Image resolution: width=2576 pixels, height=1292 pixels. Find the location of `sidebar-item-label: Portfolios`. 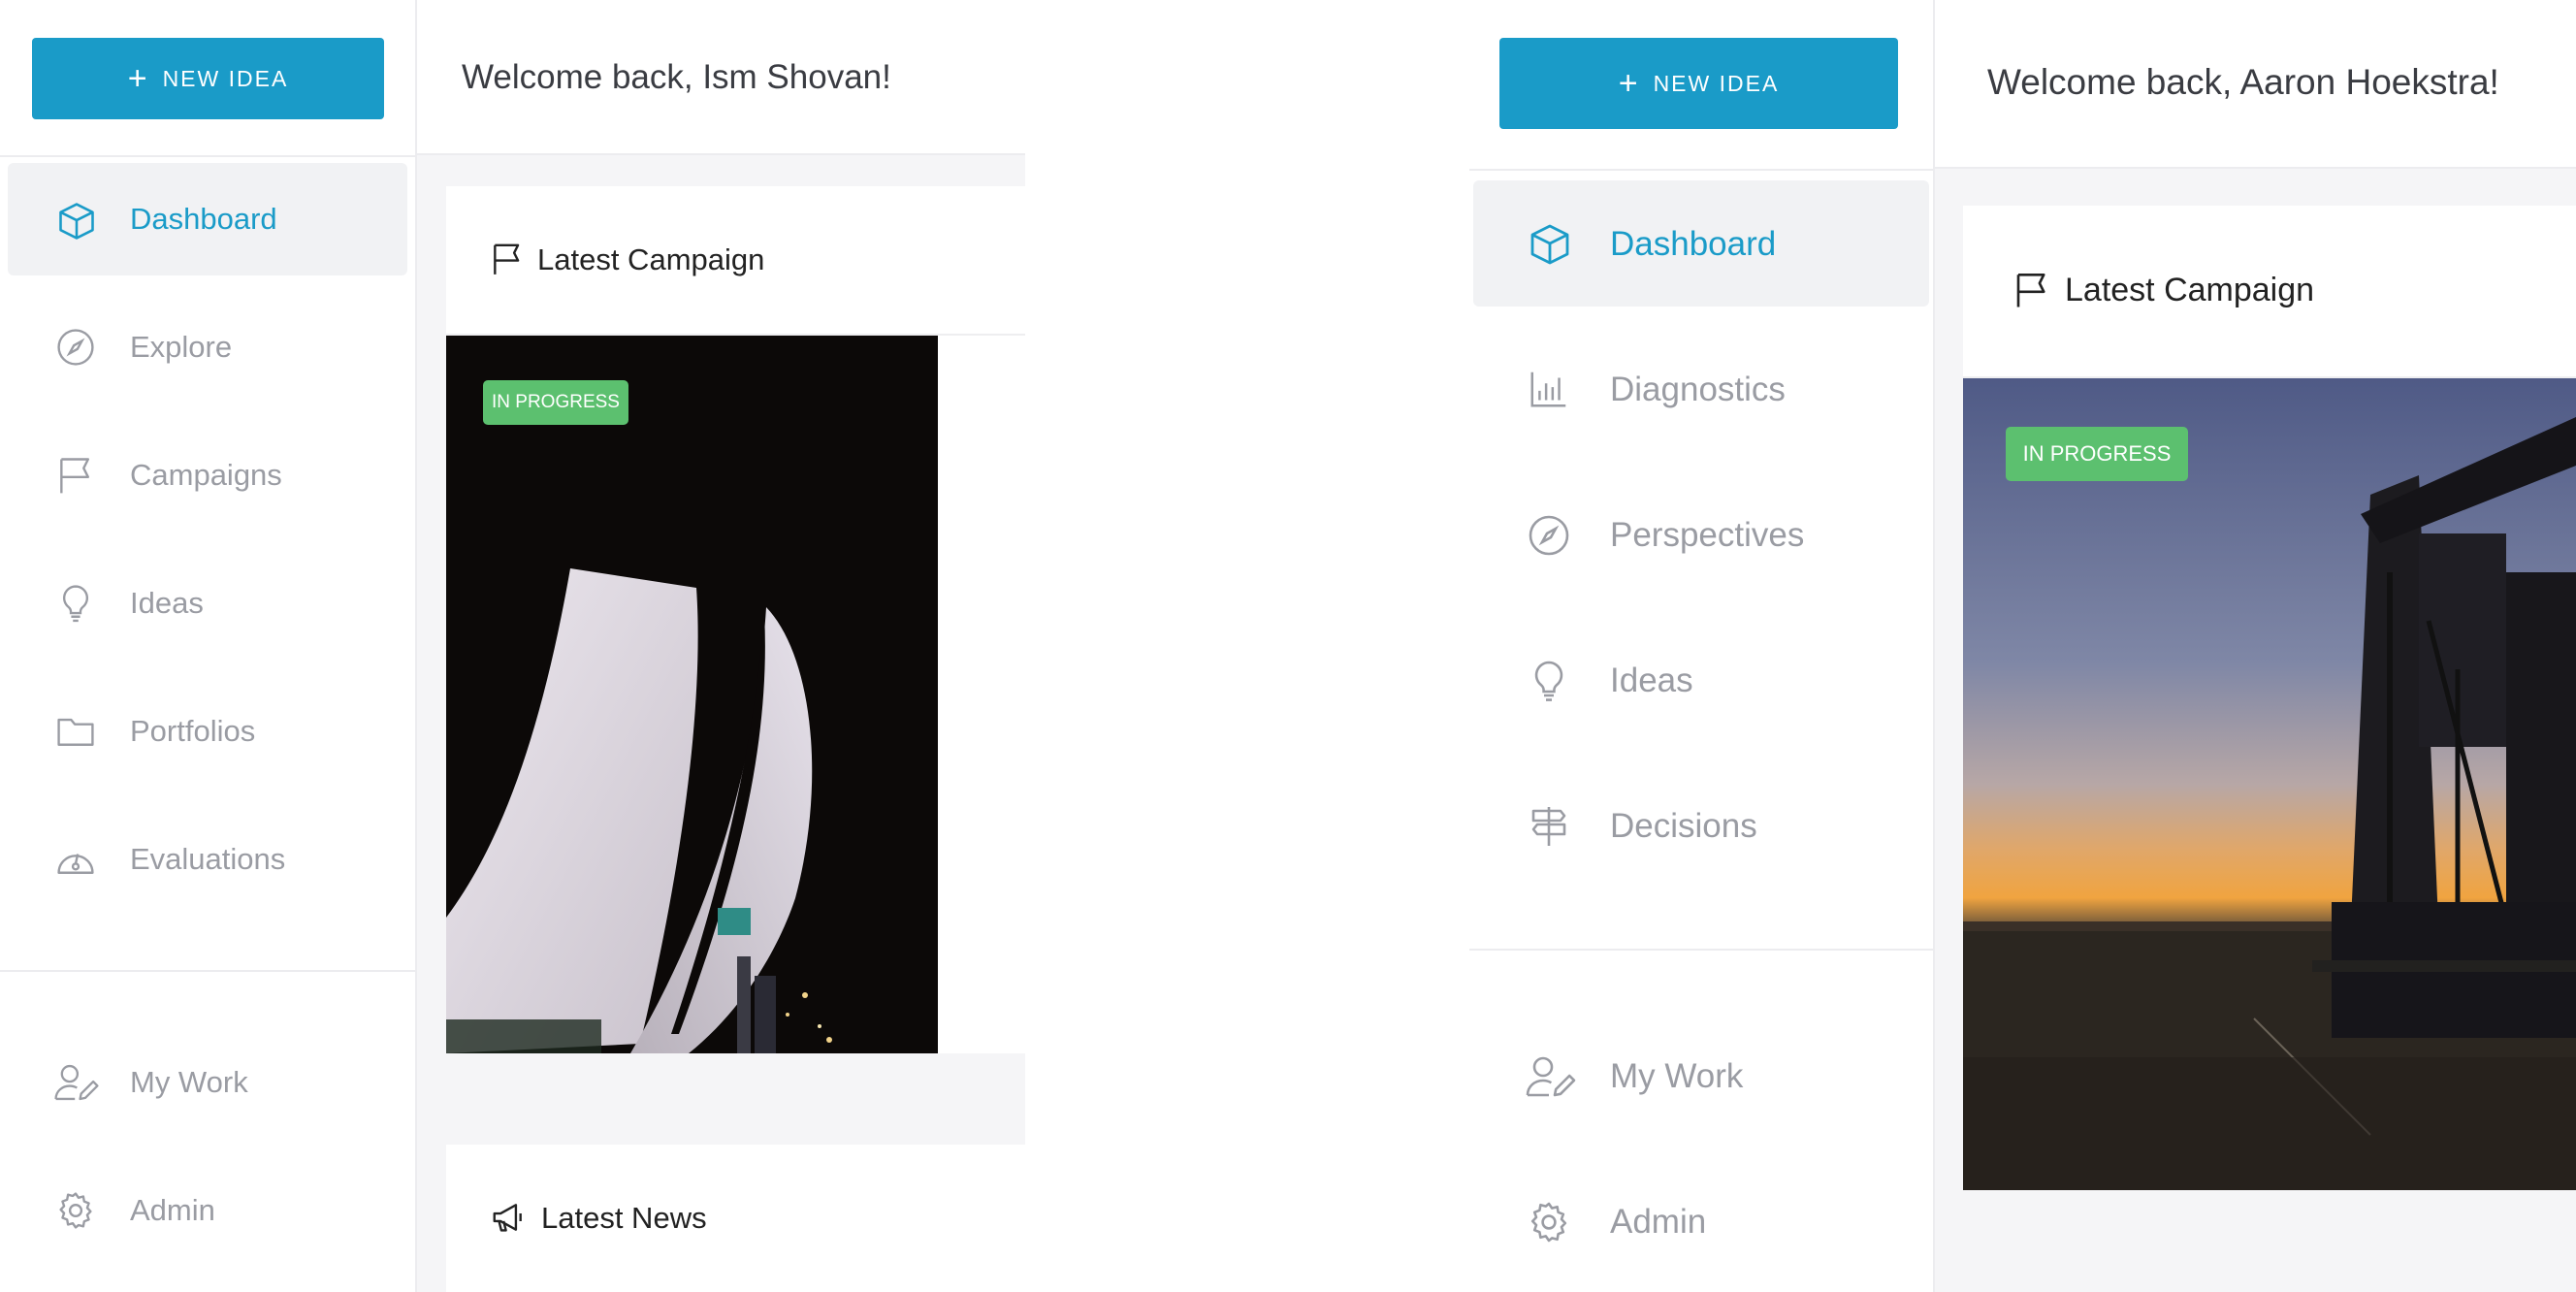

sidebar-item-label: Portfolios is located at coordinates (193, 731).